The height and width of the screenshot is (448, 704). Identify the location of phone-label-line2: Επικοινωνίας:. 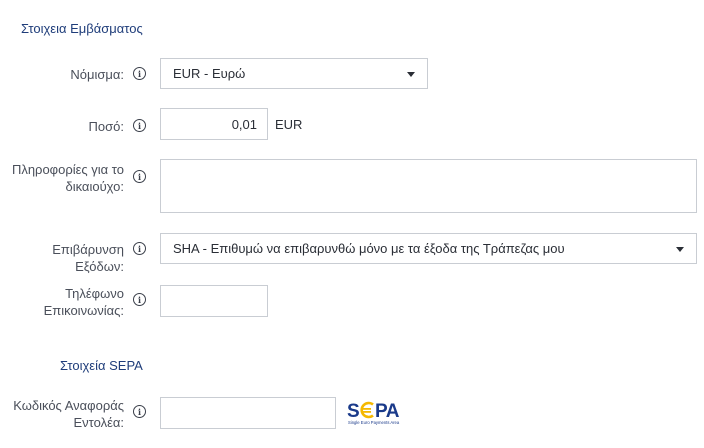
(83, 310).